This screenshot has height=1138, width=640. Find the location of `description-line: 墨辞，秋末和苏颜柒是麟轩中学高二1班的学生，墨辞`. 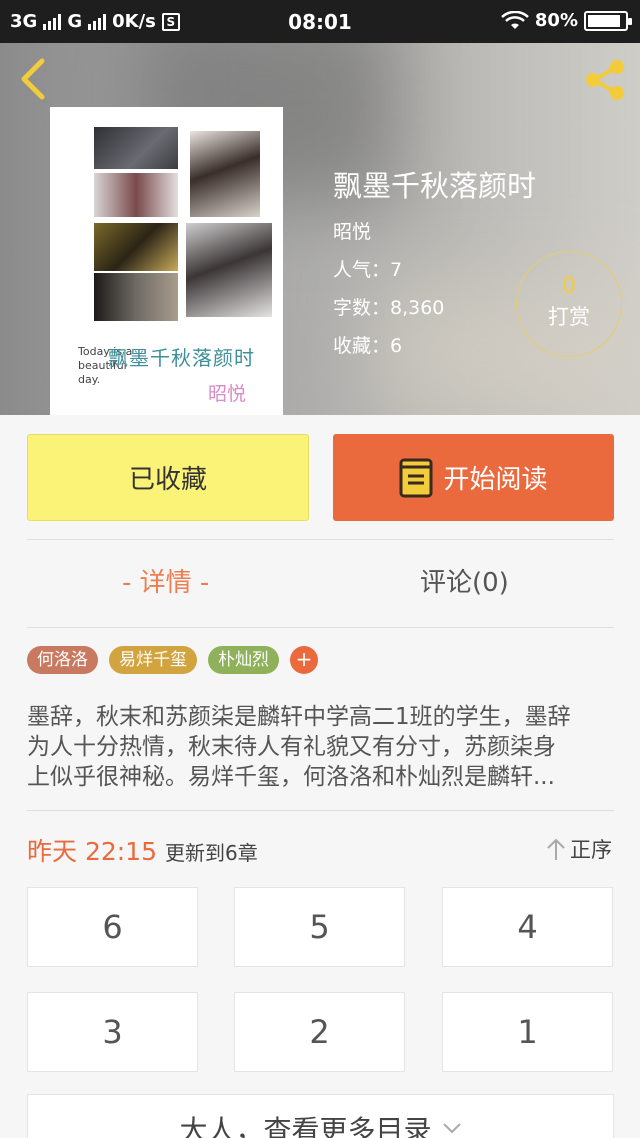

description-line: 墨辞，秋末和苏颜柒是麟轩中学高二1班的学生，墨辞 is located at coordinates (299, 717).